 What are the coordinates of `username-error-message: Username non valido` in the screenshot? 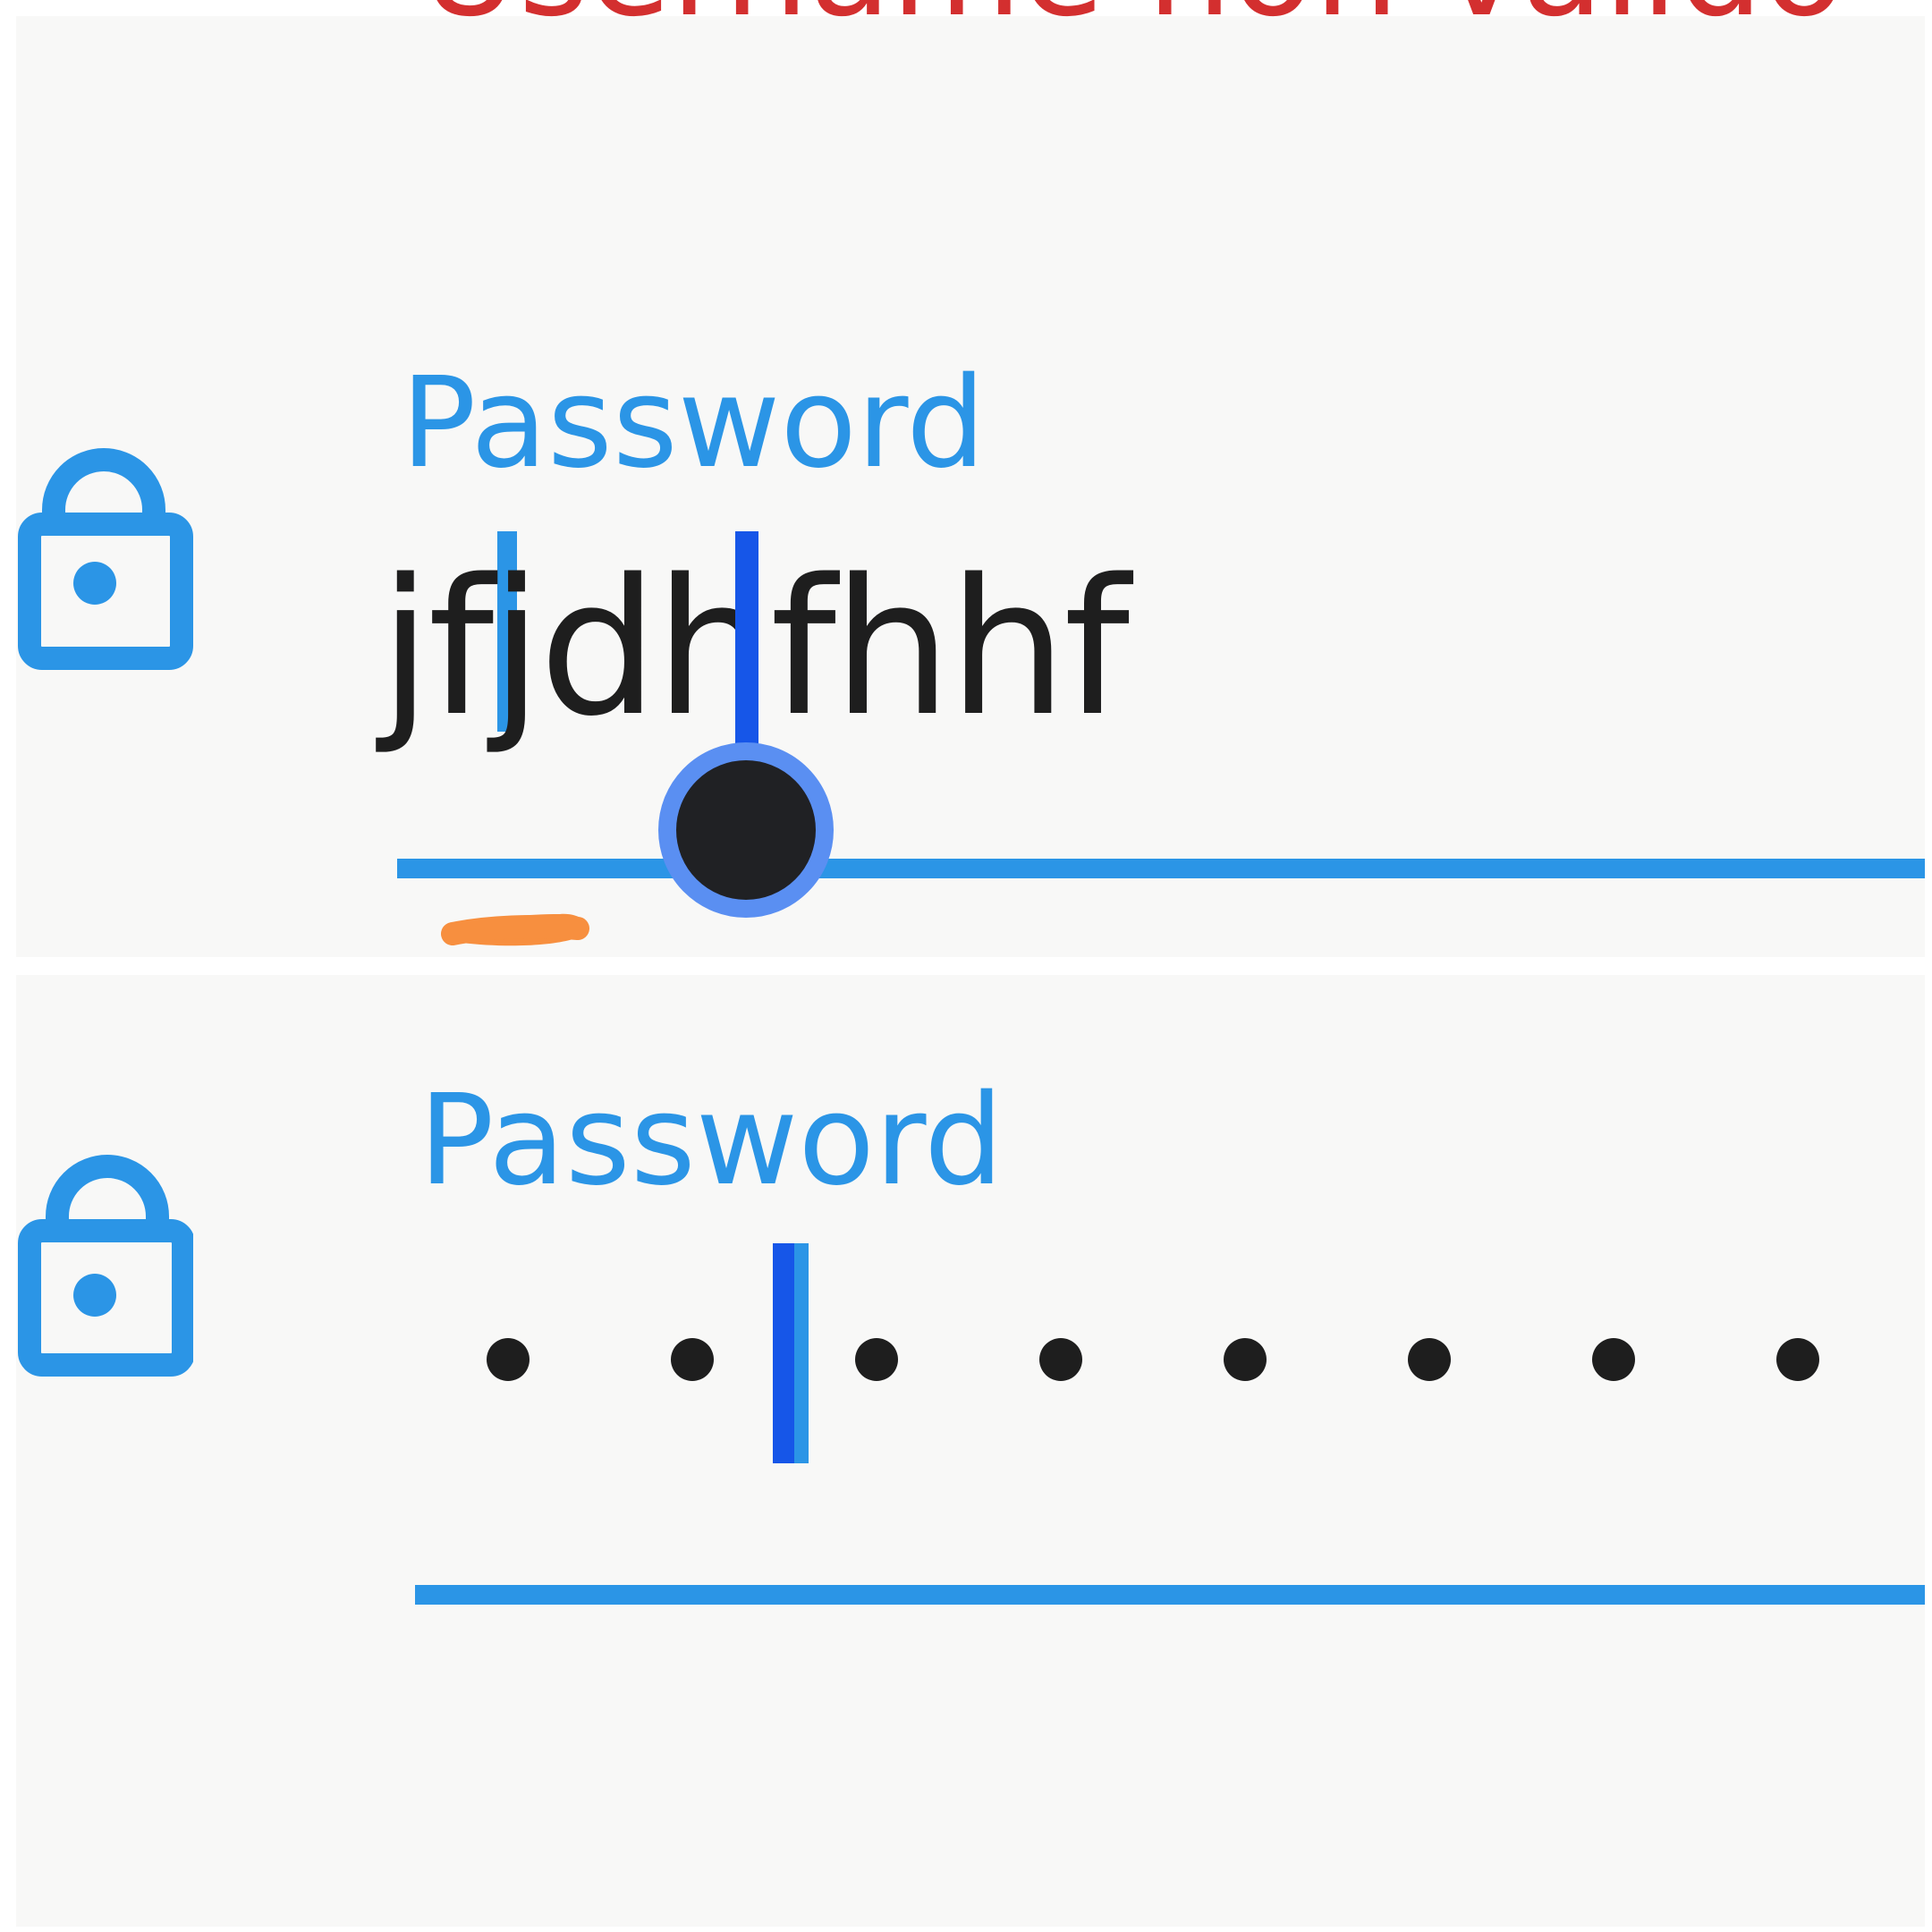 It's located at (1132, 18).